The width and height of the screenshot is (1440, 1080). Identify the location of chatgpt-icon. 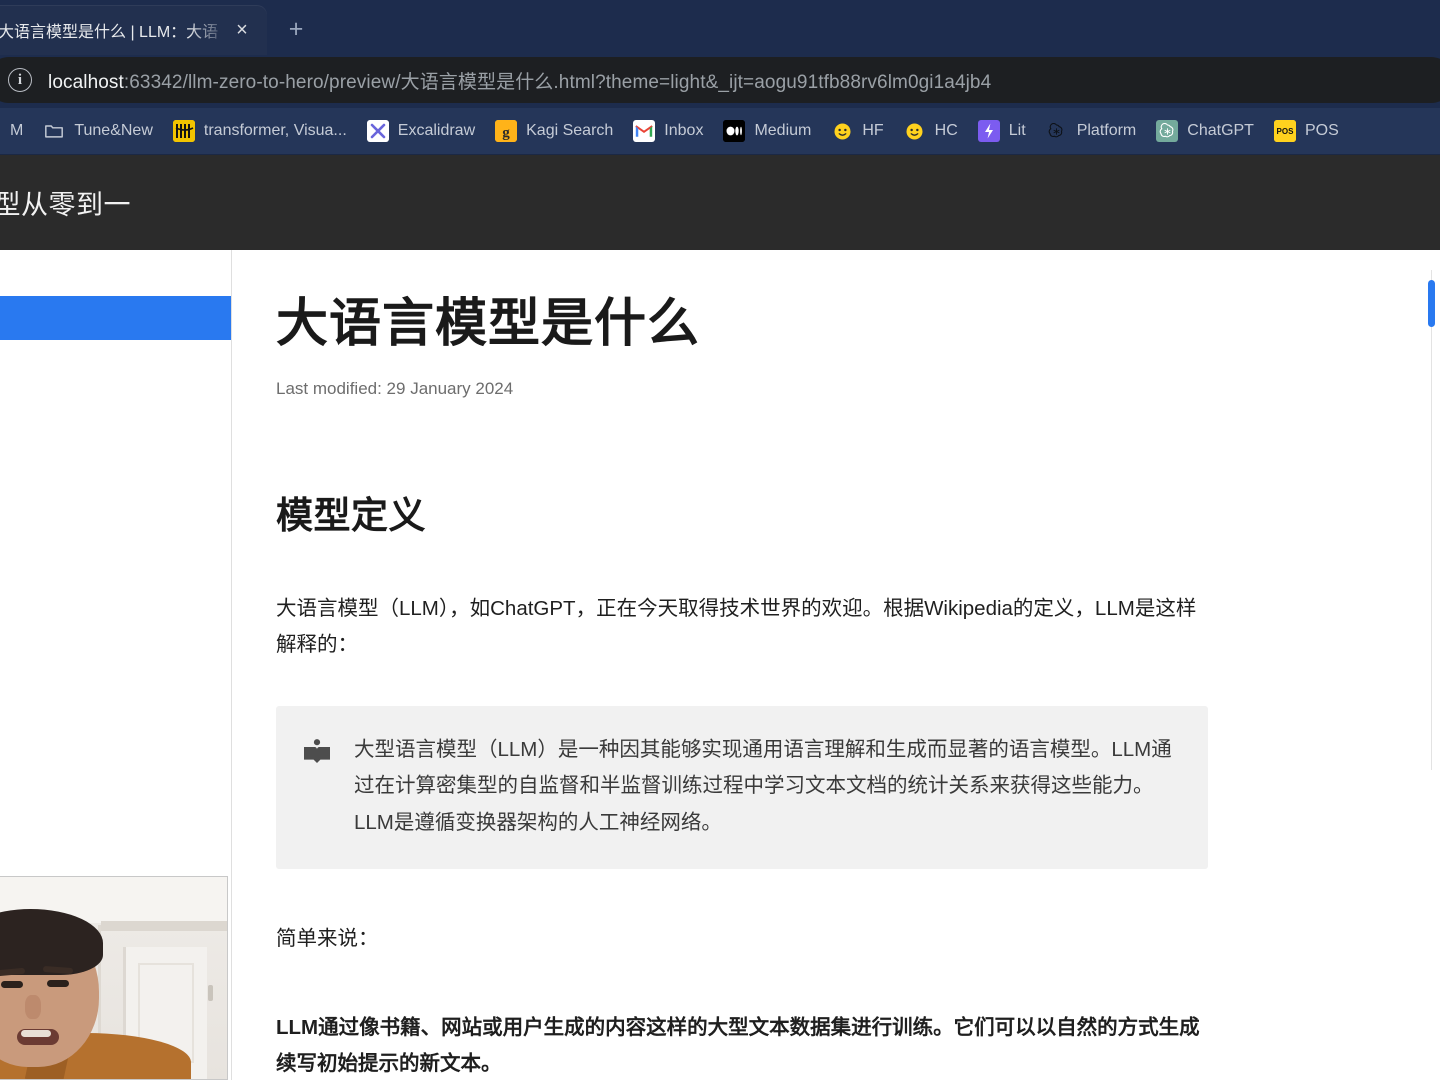
(1167, 131).